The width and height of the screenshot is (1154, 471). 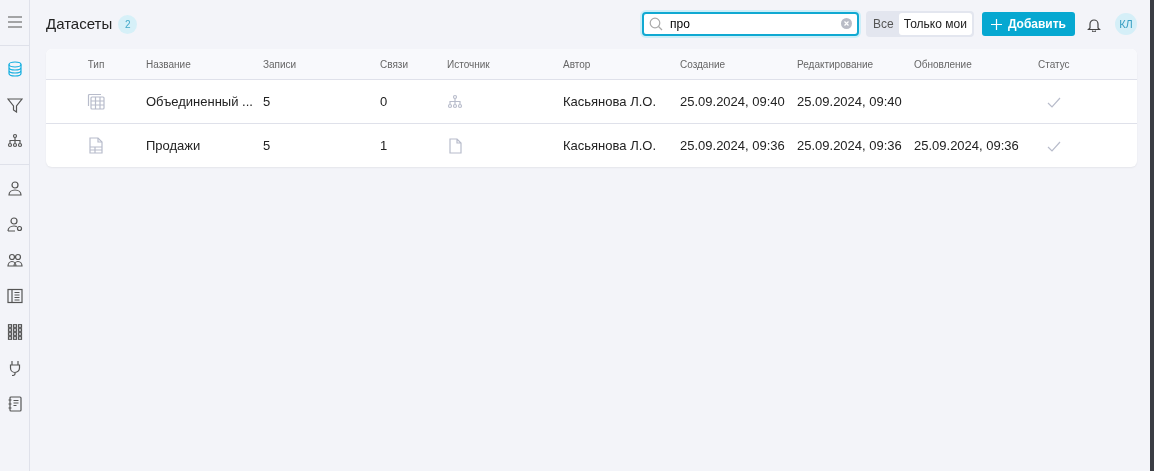 What do you see at coordinates (935, 24) in the screenshot?
I see `filter-tab: Только мои` at bounding box center [935, 24].